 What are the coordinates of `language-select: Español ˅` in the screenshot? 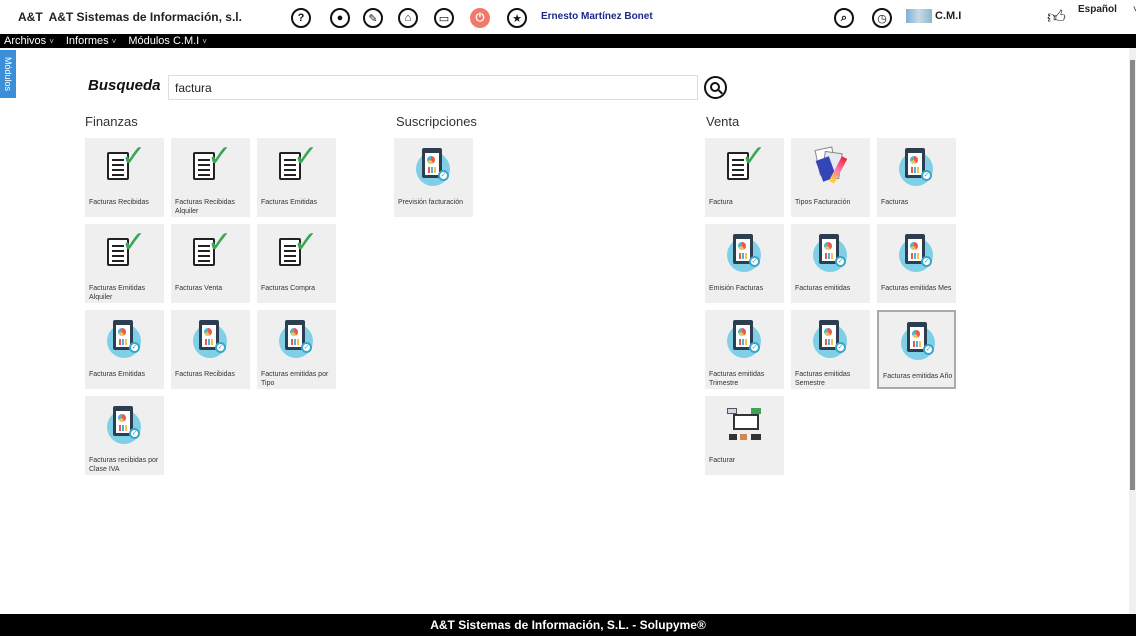 It's located at (1107, 9).